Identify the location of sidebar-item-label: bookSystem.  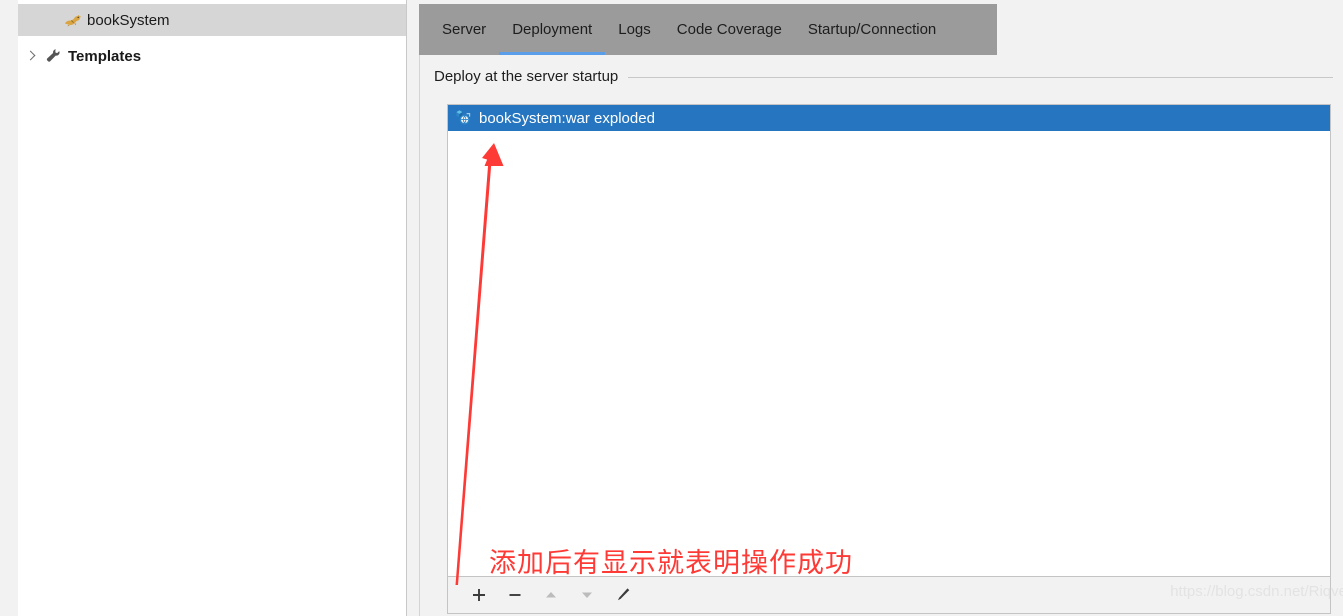
(128, 20).